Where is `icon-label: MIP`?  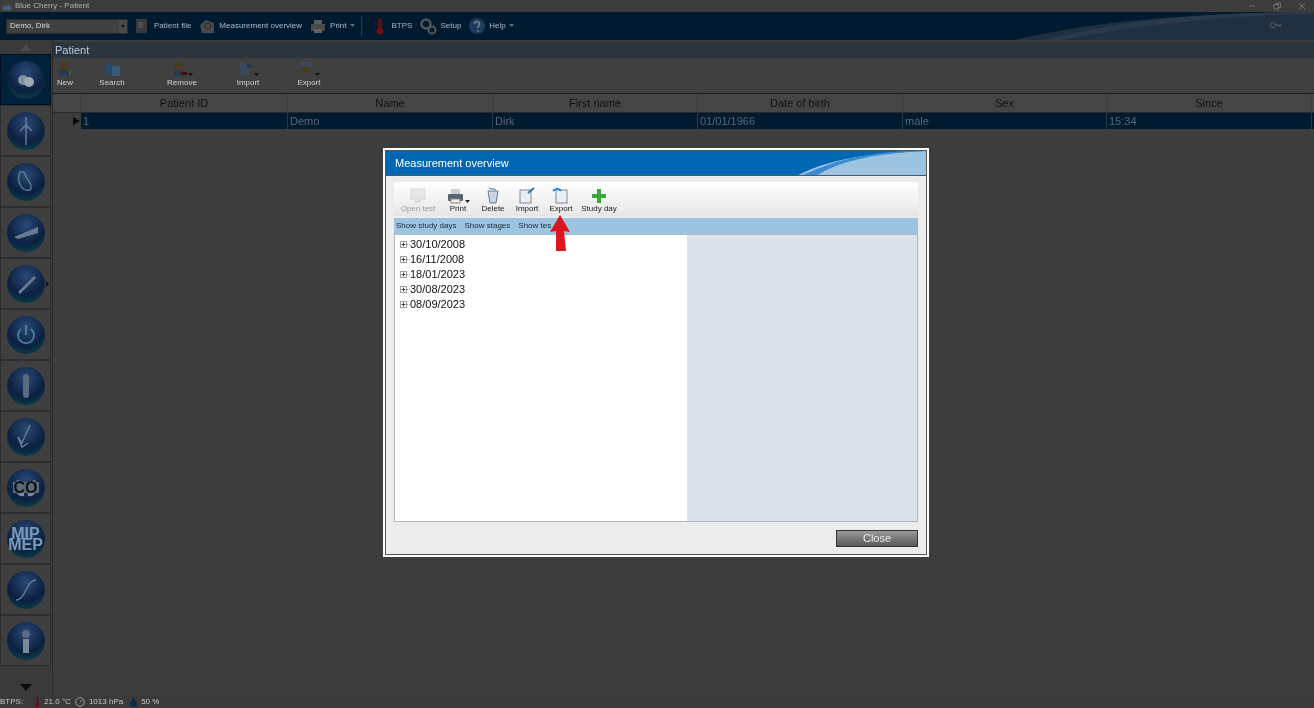 icon-label: MIP is located at coordinates (25, 533).